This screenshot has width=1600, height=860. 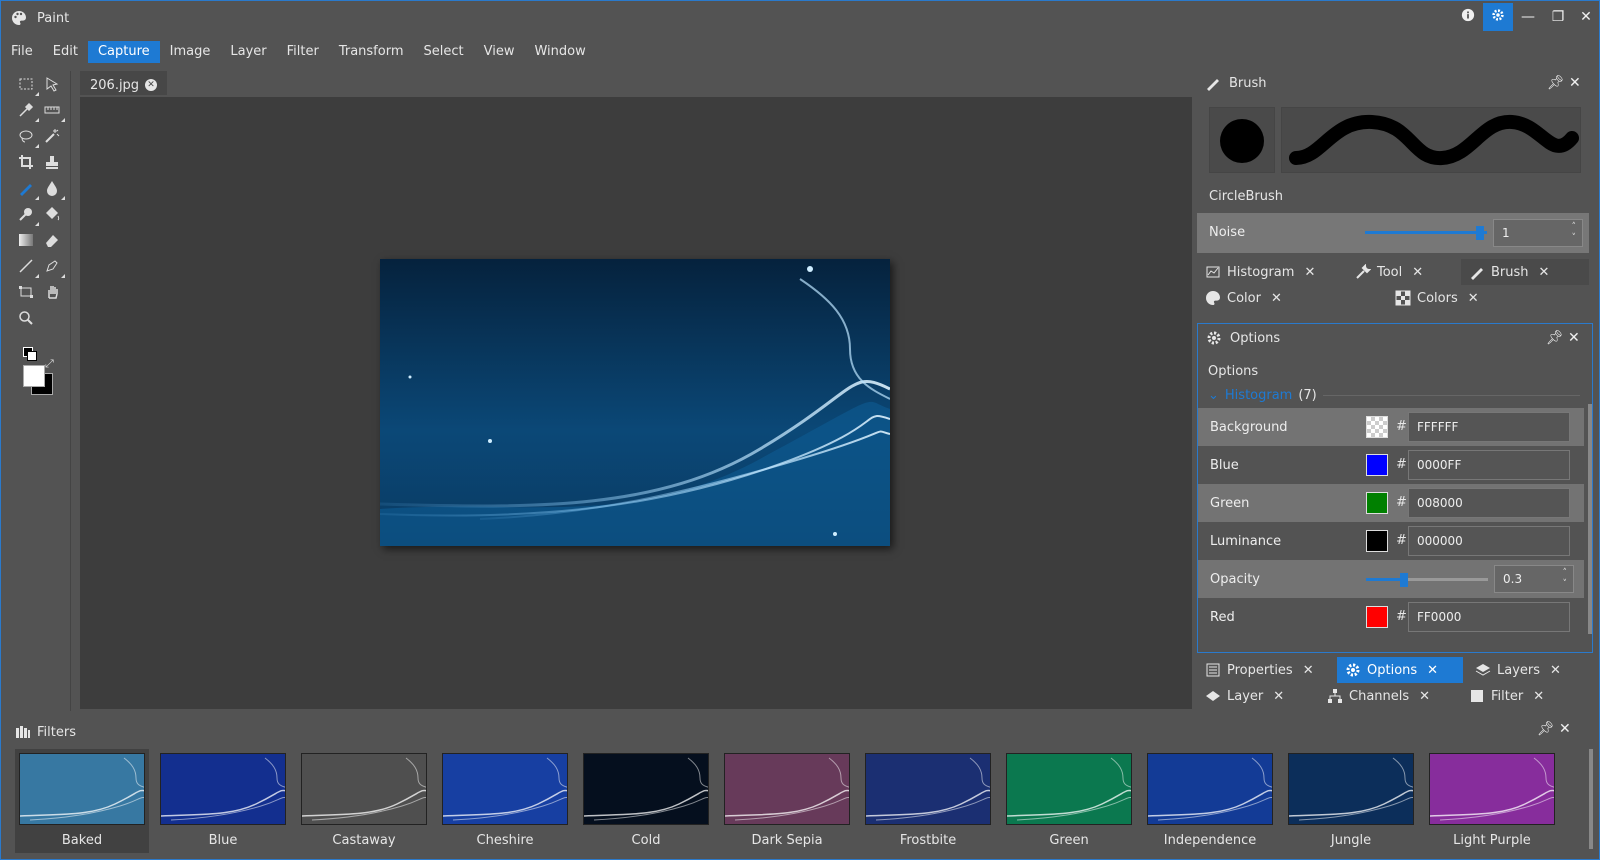 What do you see at coordinates (27, 84) in the screenshot?
I see `rect-select-tool` at bounding box center [27, 84].